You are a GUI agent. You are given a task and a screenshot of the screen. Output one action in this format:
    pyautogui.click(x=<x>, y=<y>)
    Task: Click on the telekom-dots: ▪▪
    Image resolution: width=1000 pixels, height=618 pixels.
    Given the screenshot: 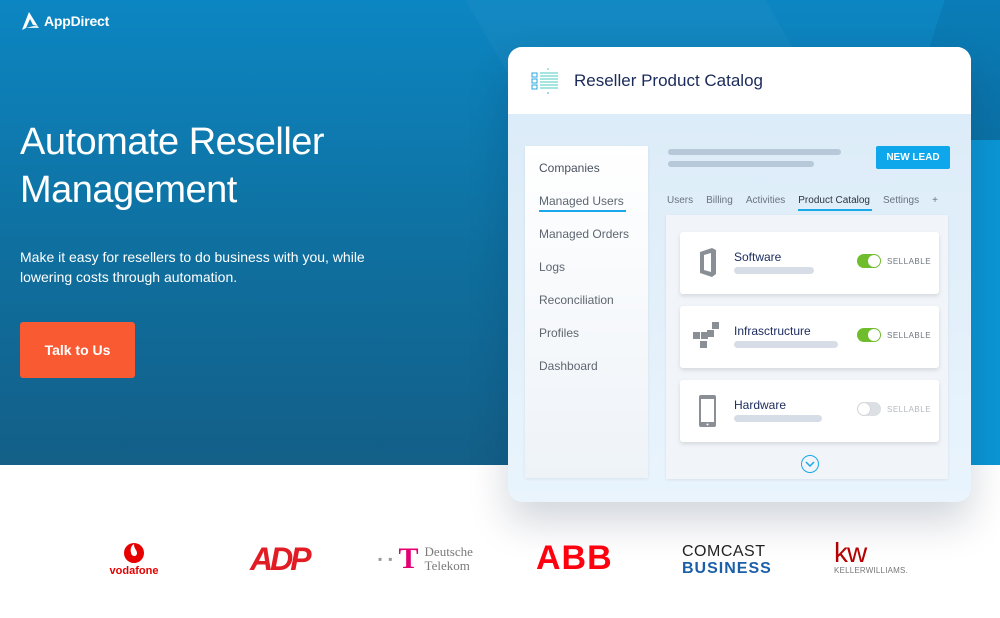 What is the action you would take?
    pyautogui.click(x=388, y=559)
    